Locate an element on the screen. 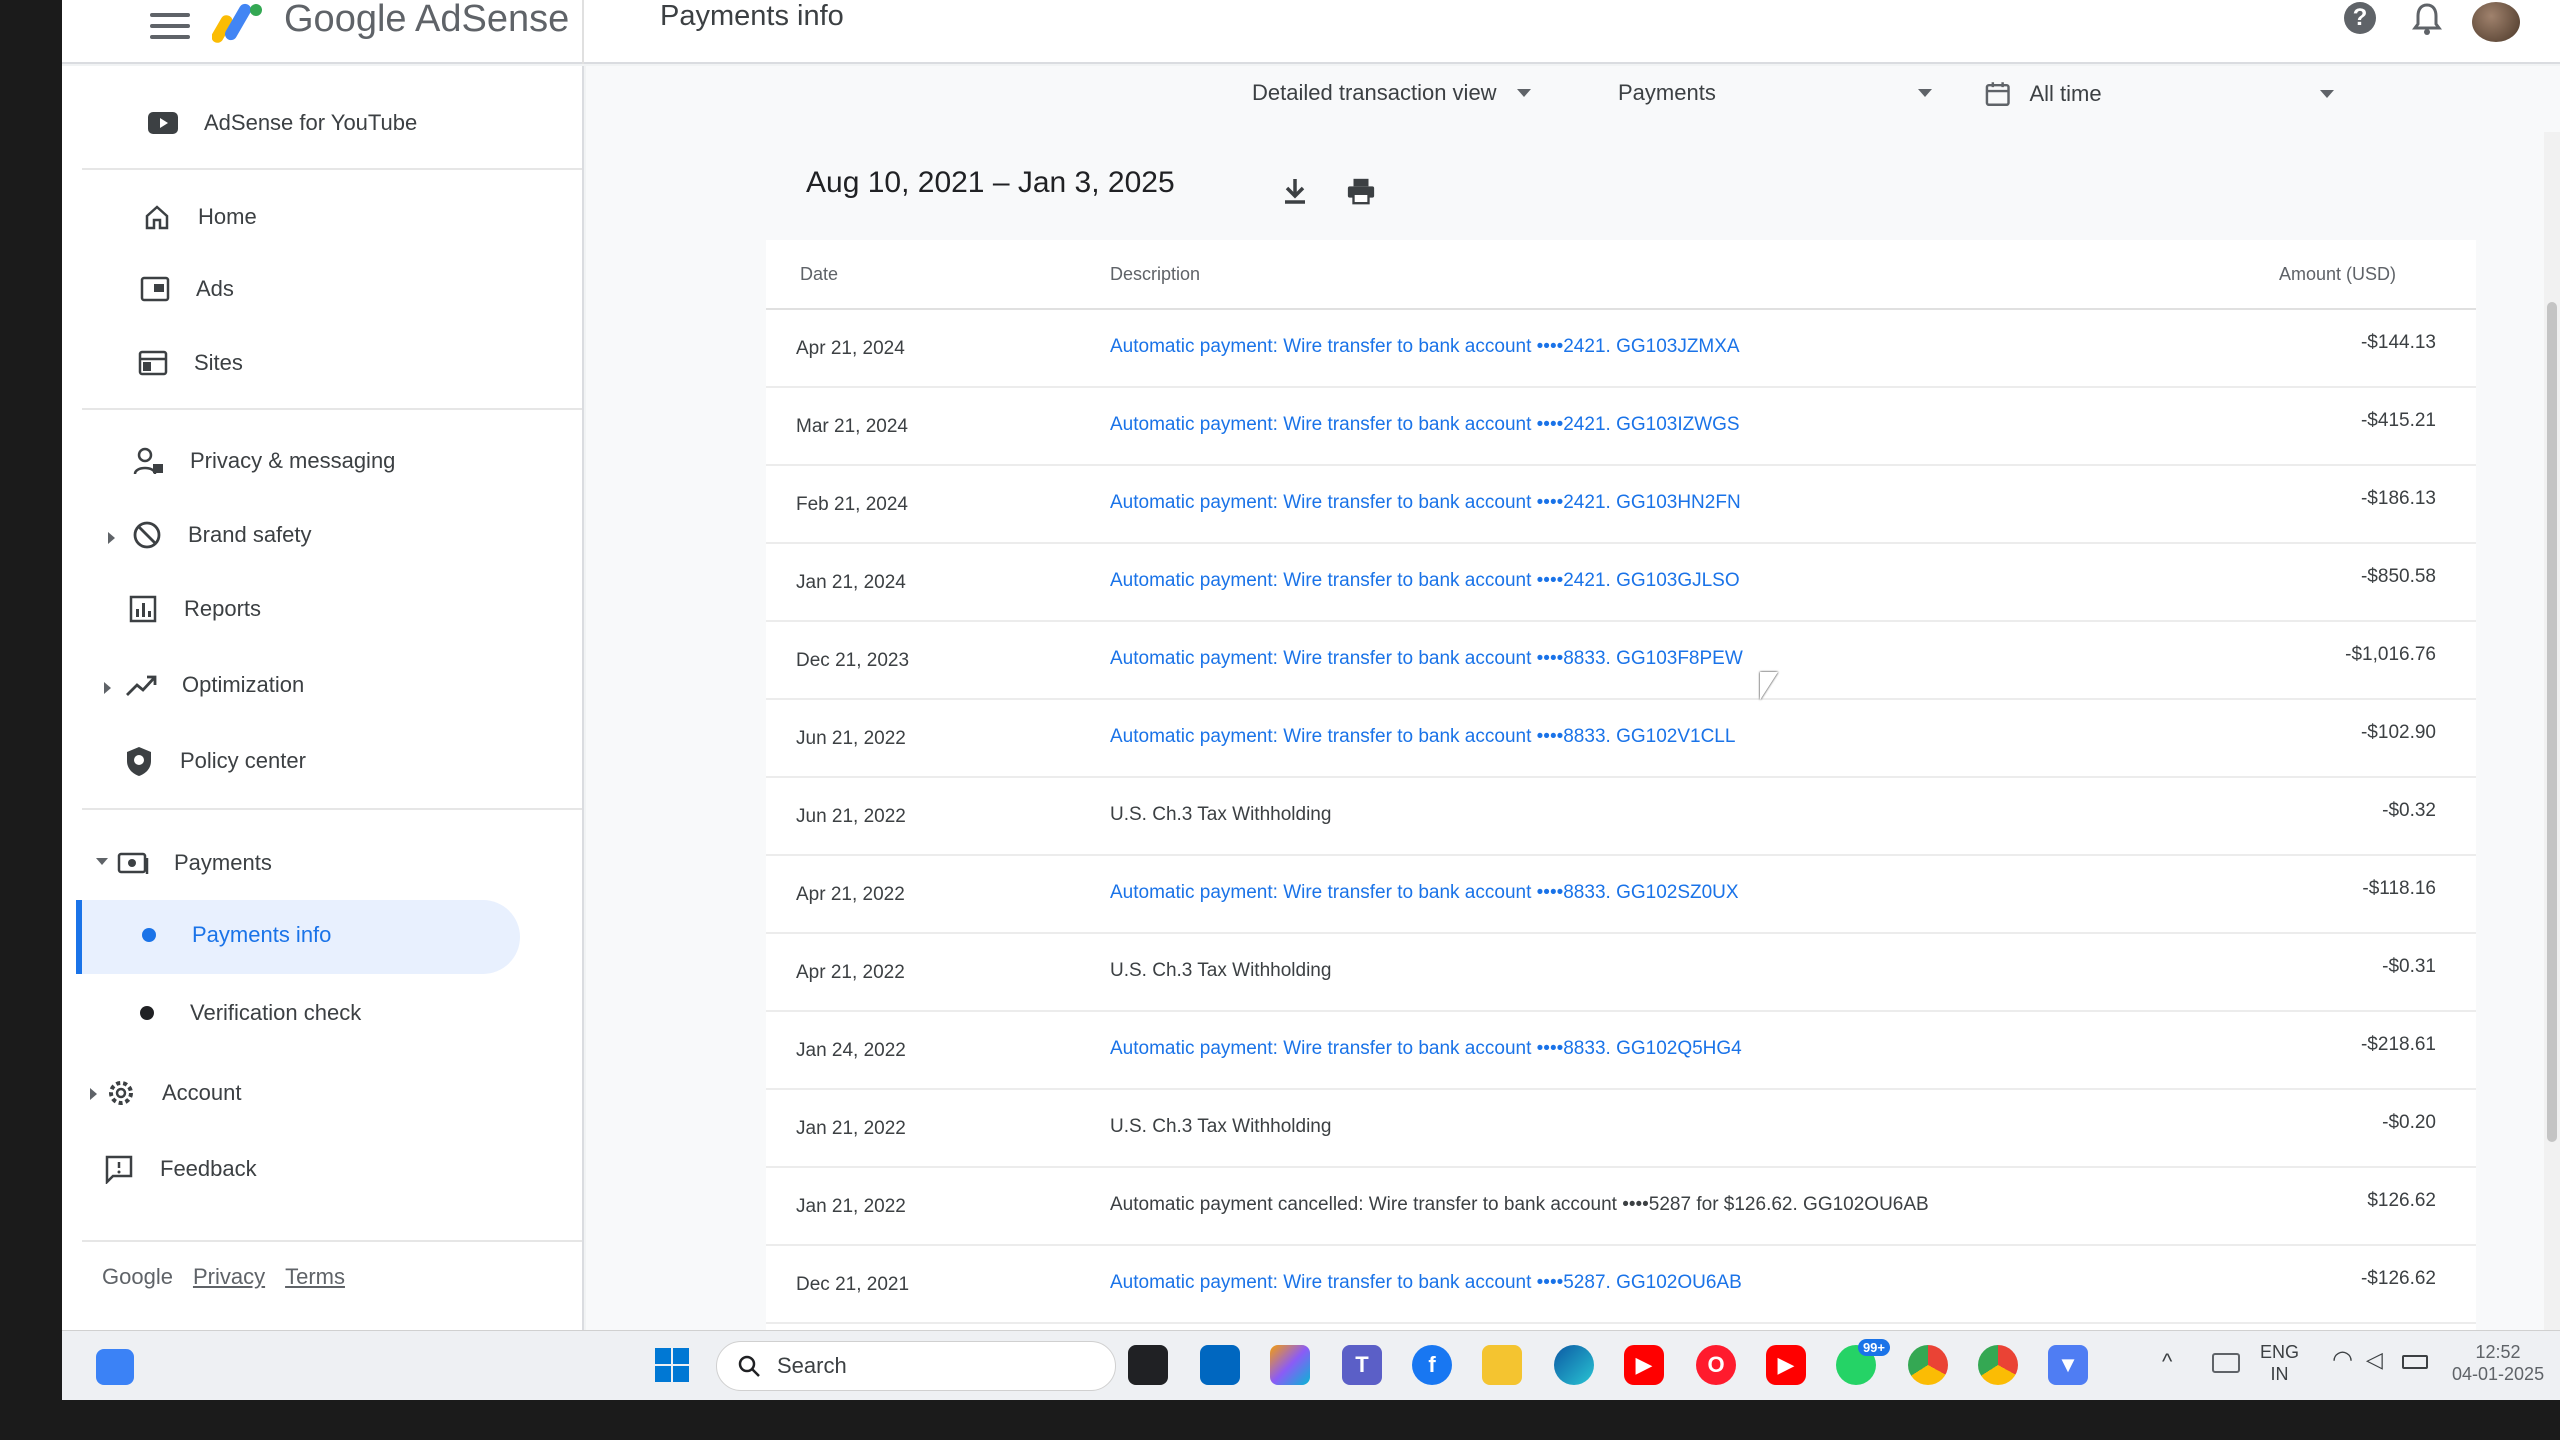 This screenshot has width=2560, height=1440. download-icon is located at coordinates (1295, 191).